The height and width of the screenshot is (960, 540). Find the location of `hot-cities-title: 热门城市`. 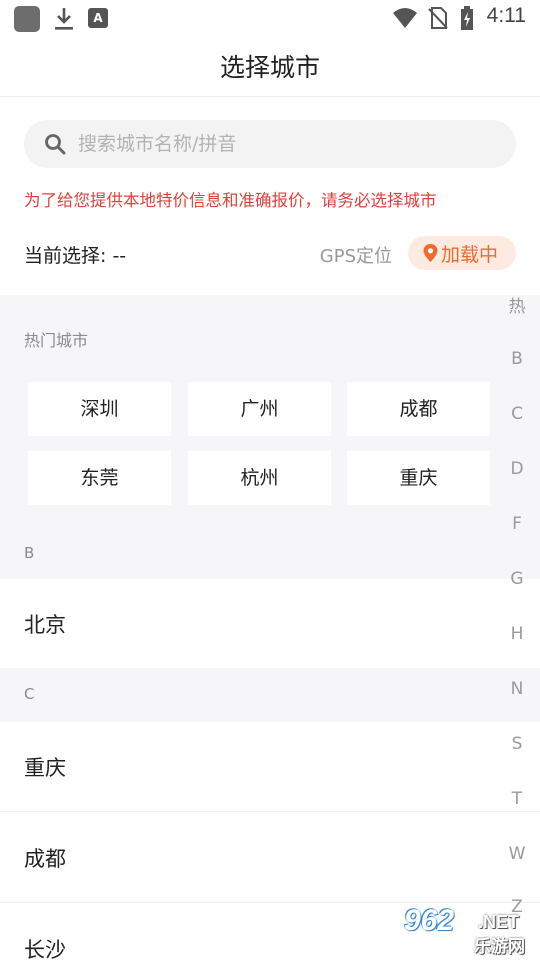

hot-cities-title: 热门城市 is located at coordinates (56, 340).